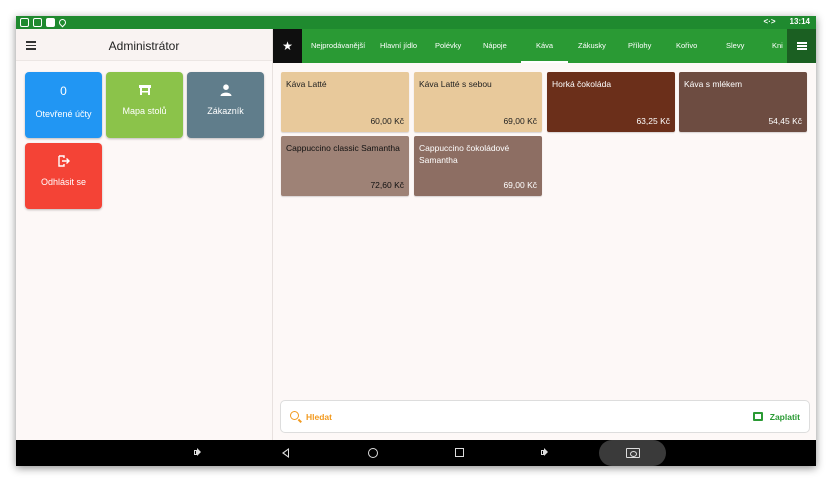 This screenshot has height=482, width=832. What do you see at coordinates (611, 102) in the screenshot?
I see `product-card: Horká čokoláda 63,25 Kč` at bounding box center [611, 102].